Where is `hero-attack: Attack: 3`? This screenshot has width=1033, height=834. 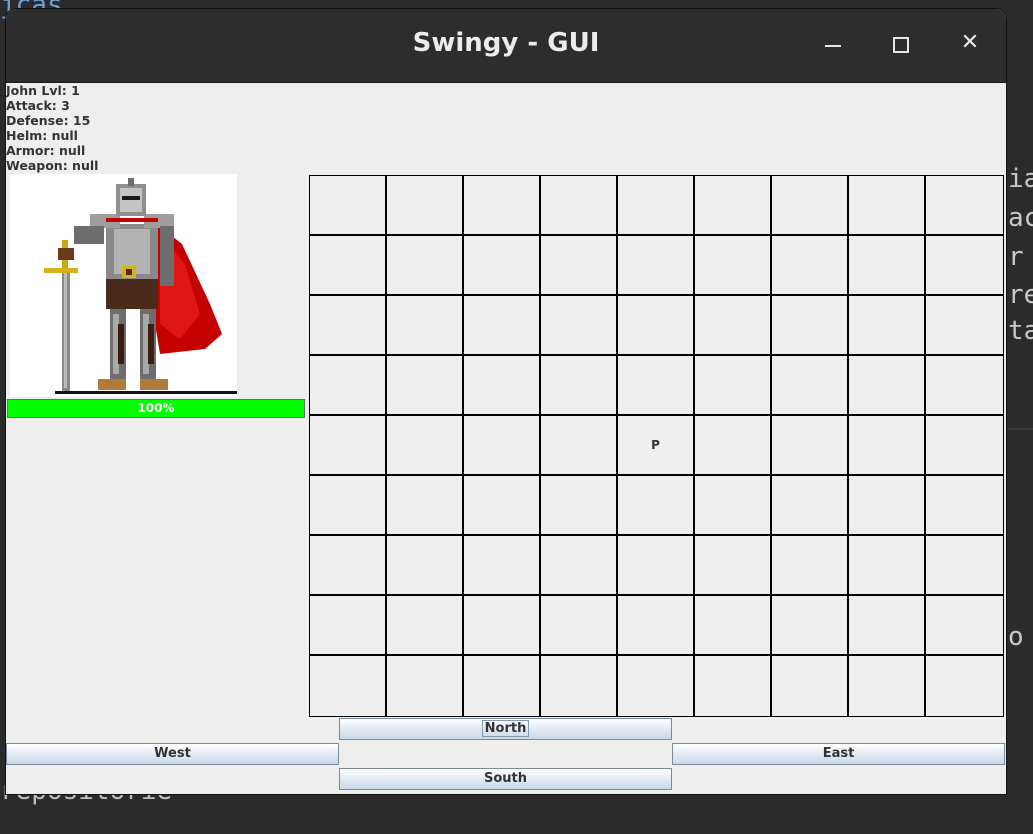
hero-attack: Attack: 3 is located at coordinates (38, 105).